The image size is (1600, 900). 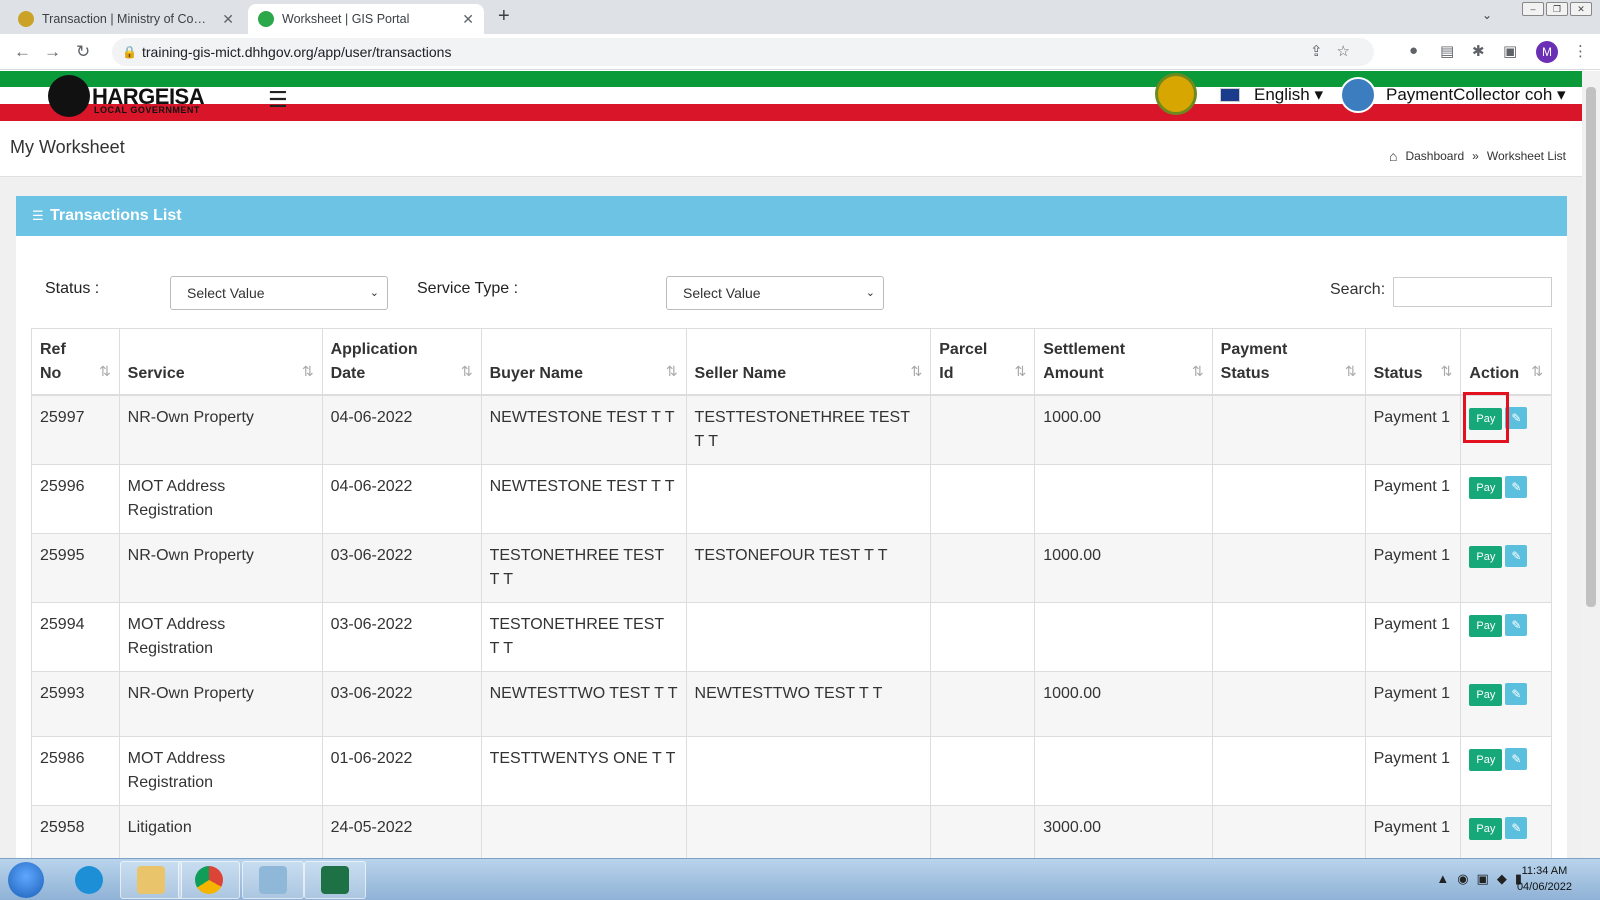 I want to click on status-filter-value: Select Value, so click(x=226, y=293).